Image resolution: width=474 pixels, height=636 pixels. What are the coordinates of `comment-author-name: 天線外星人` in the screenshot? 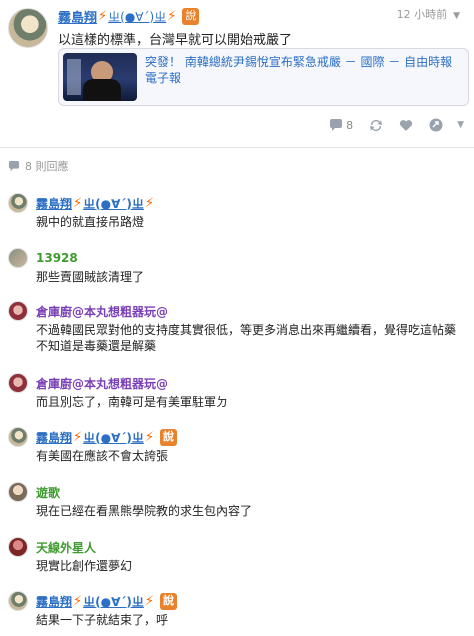 It's located at (66, 547).